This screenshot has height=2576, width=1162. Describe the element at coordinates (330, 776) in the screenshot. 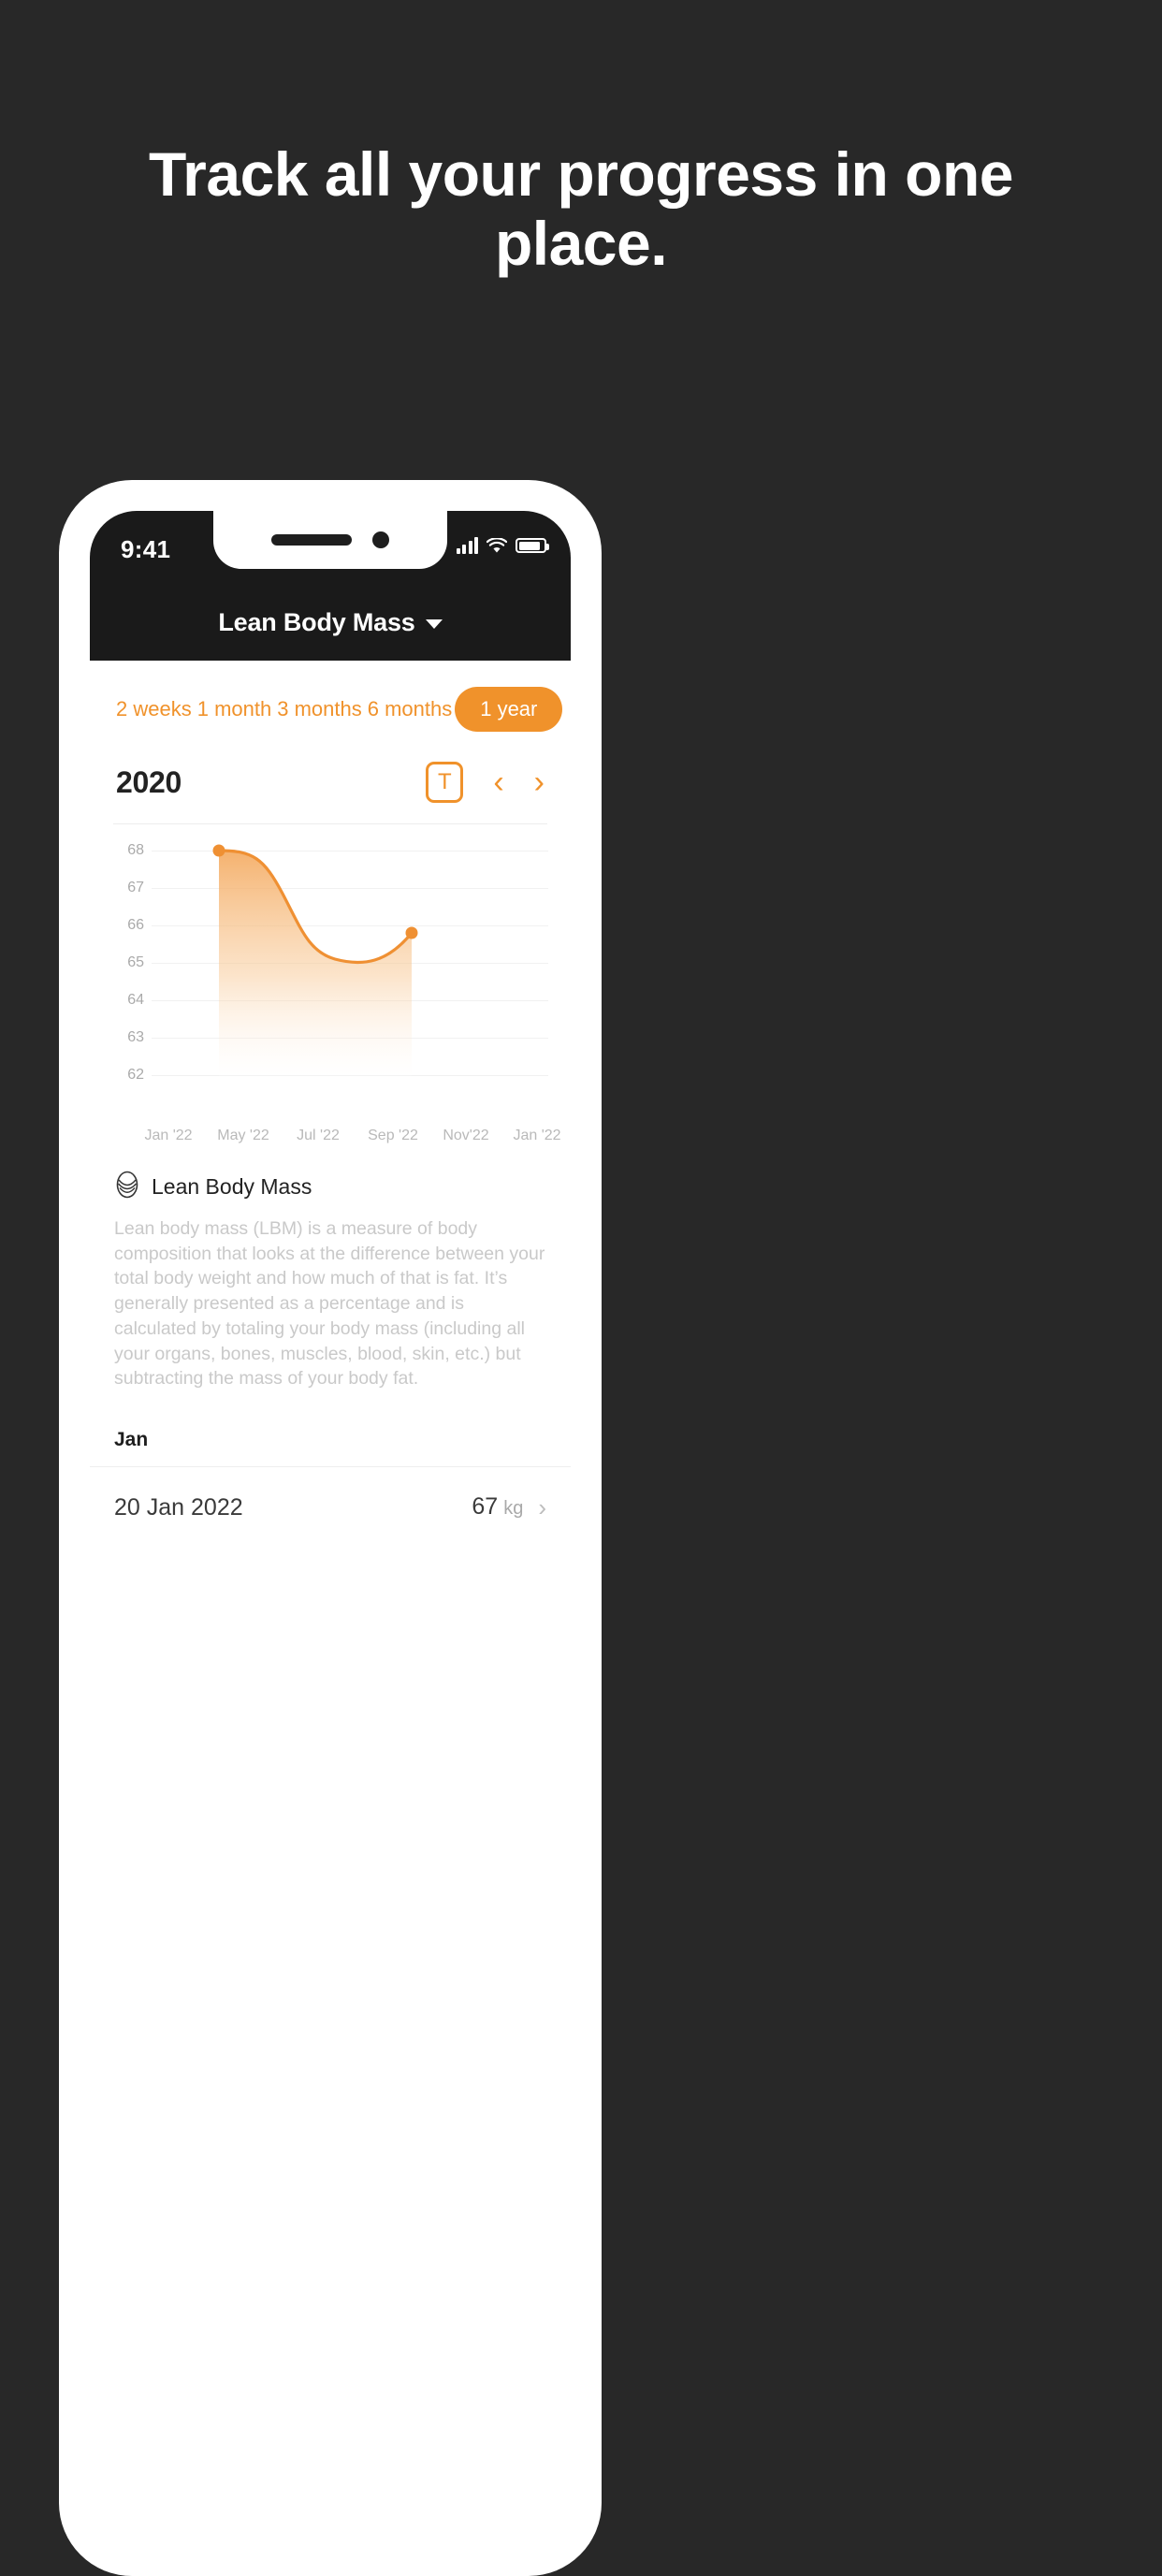

I see `period-navigator: 2020 T ‹ ›` at that location.